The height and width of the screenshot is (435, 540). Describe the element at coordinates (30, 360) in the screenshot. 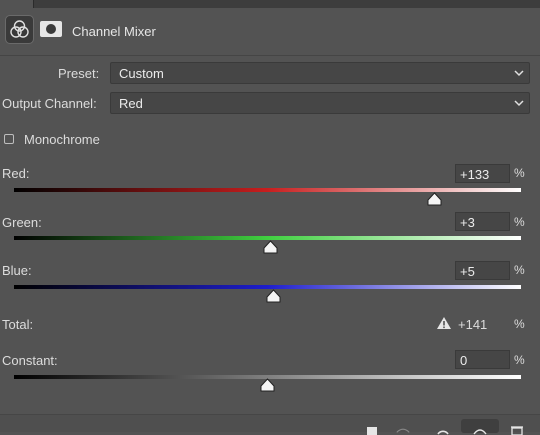

I see `constant-label: Constant:` at that location.